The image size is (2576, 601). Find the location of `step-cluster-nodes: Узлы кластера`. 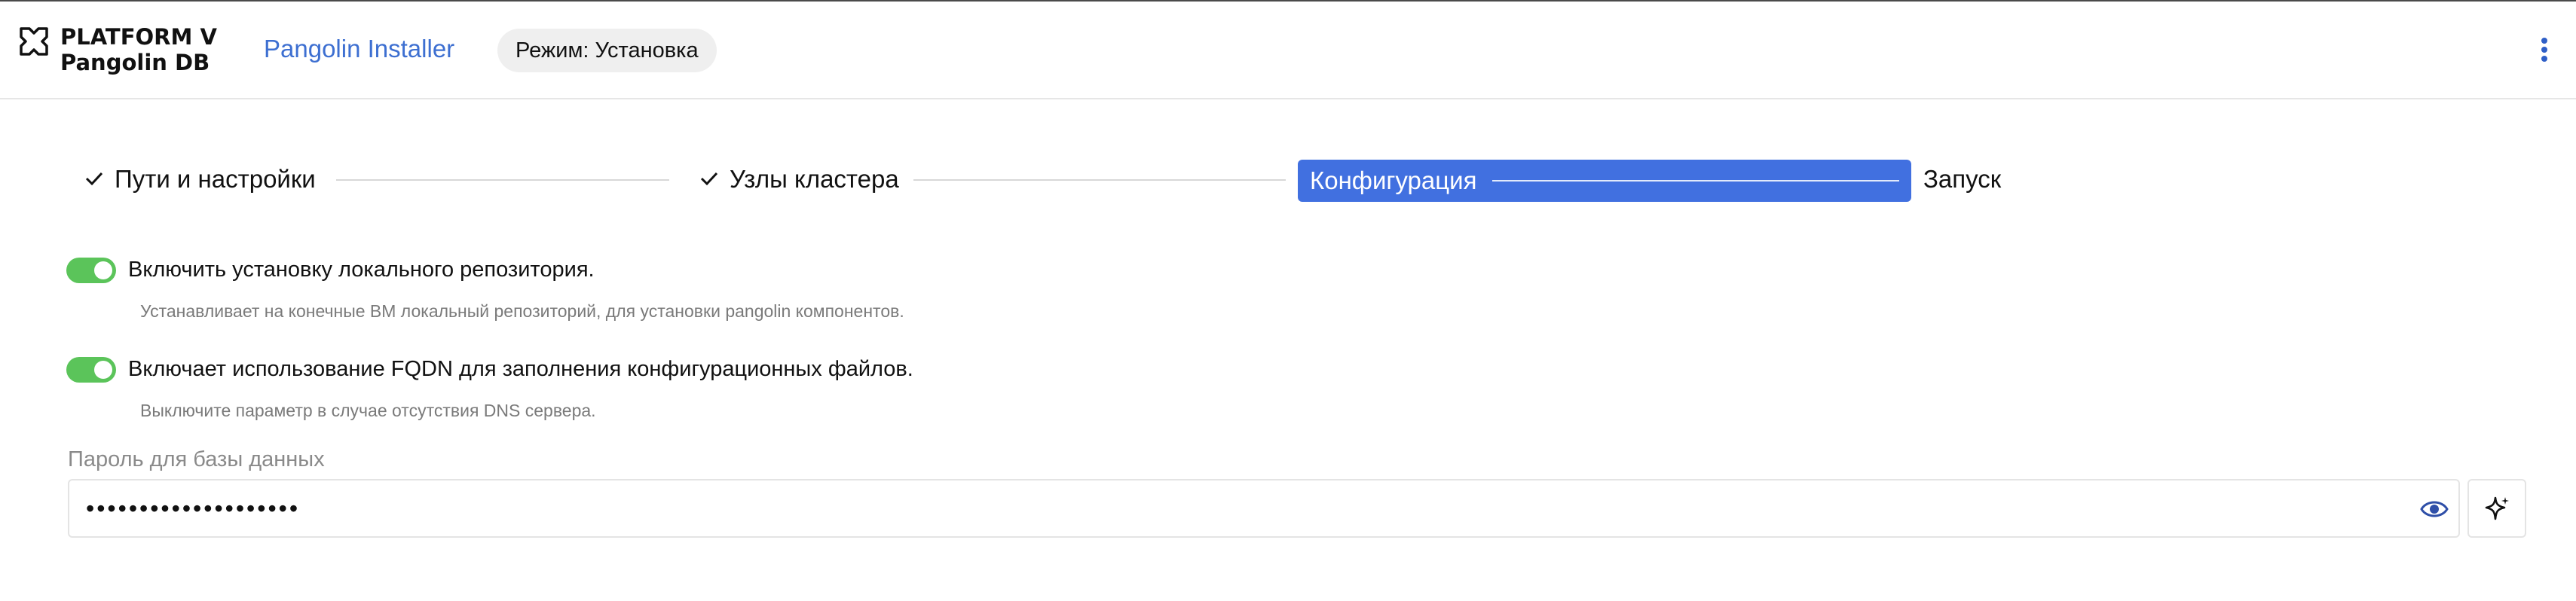

step-cluster-nodes: Узлы кластера is located at coordinates (799, 179).